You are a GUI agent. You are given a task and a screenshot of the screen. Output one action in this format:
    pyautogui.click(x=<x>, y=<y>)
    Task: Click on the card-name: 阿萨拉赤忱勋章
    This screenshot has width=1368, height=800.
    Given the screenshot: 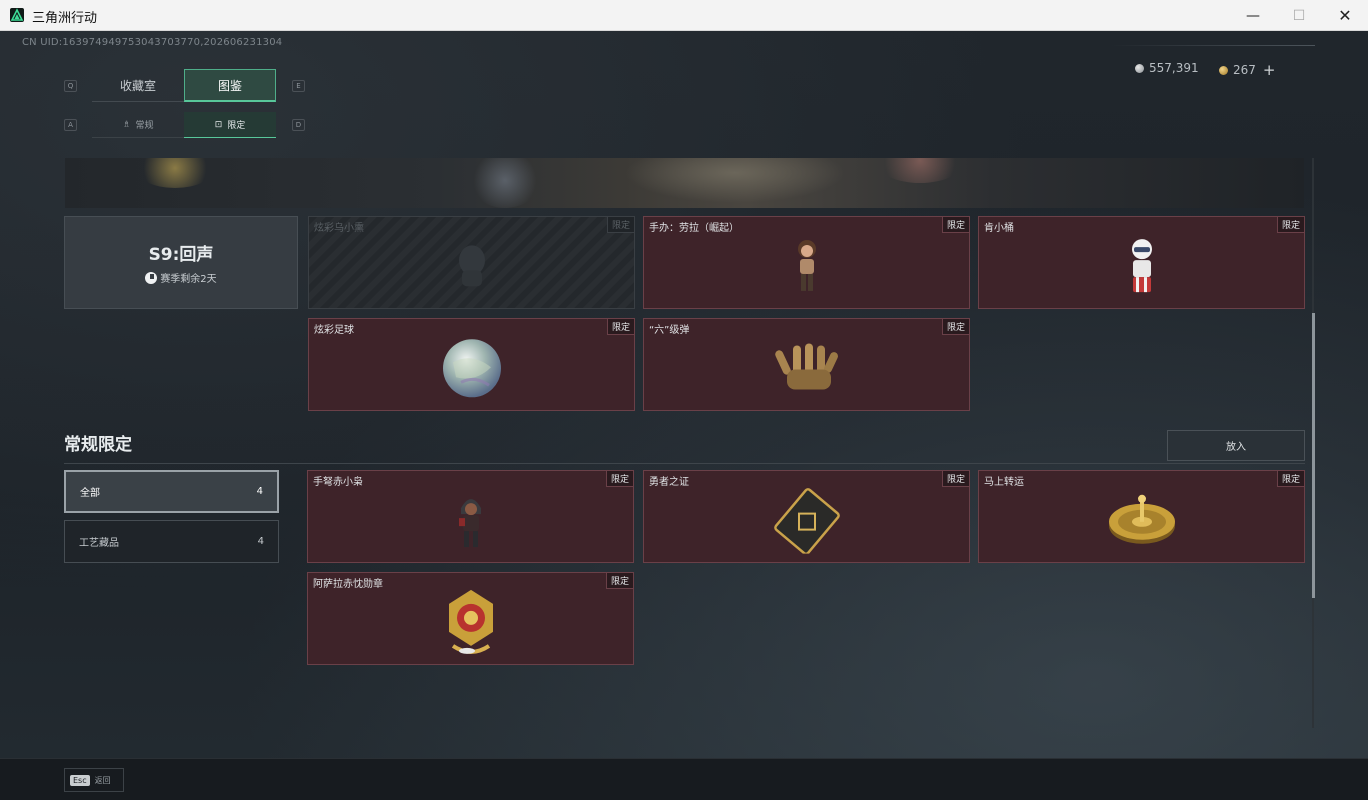 What is the action you would take?
    pyautogui.click(x=348, y=584)
    